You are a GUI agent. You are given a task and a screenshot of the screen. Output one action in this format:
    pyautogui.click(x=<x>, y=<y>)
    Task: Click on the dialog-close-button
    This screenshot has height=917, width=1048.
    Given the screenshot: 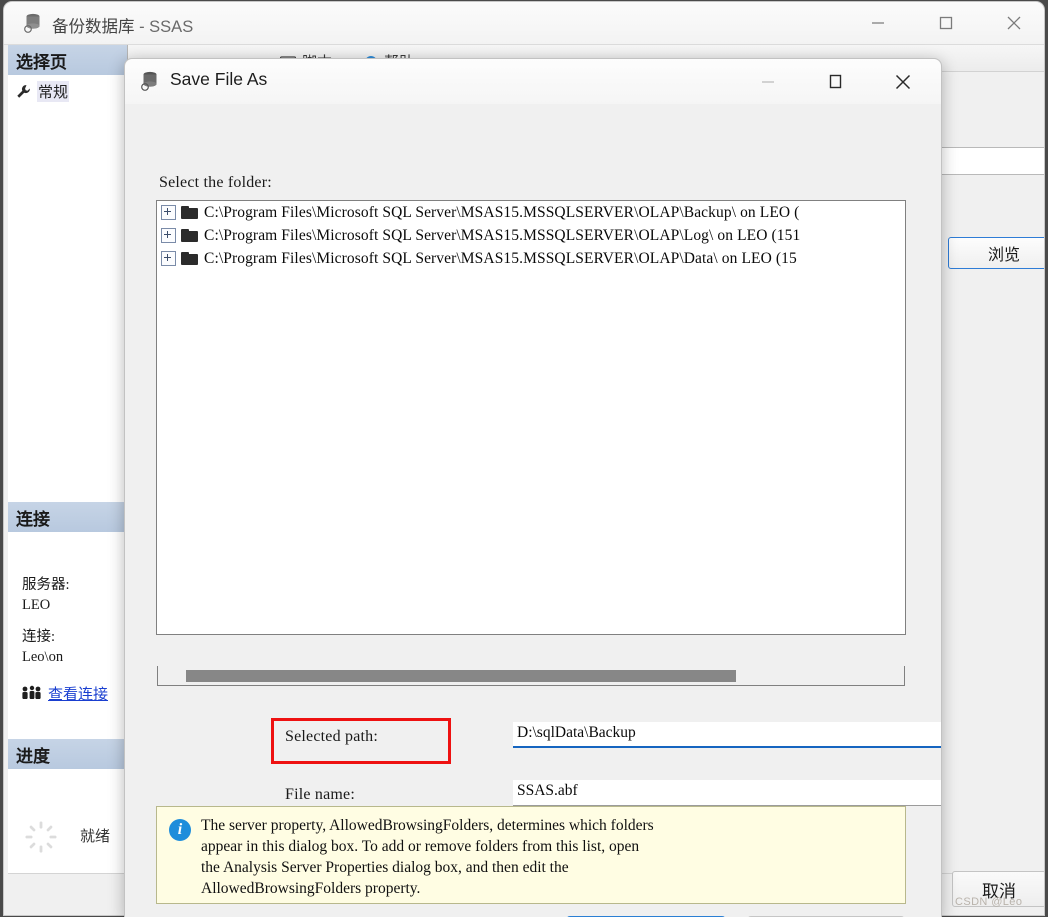 What is the action you would take?
    pyautogui.click(x=903, y=81)
    